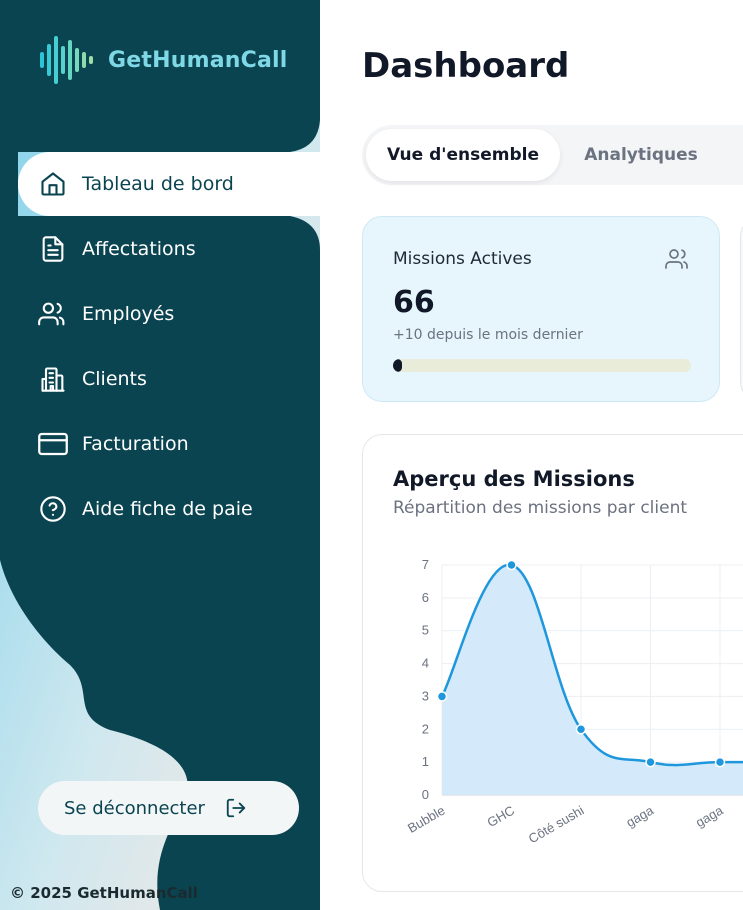 The image size is (743, 910). Describe the element at coordinates (236, 808) in the screenshot. I see `logout-icon` at that location.